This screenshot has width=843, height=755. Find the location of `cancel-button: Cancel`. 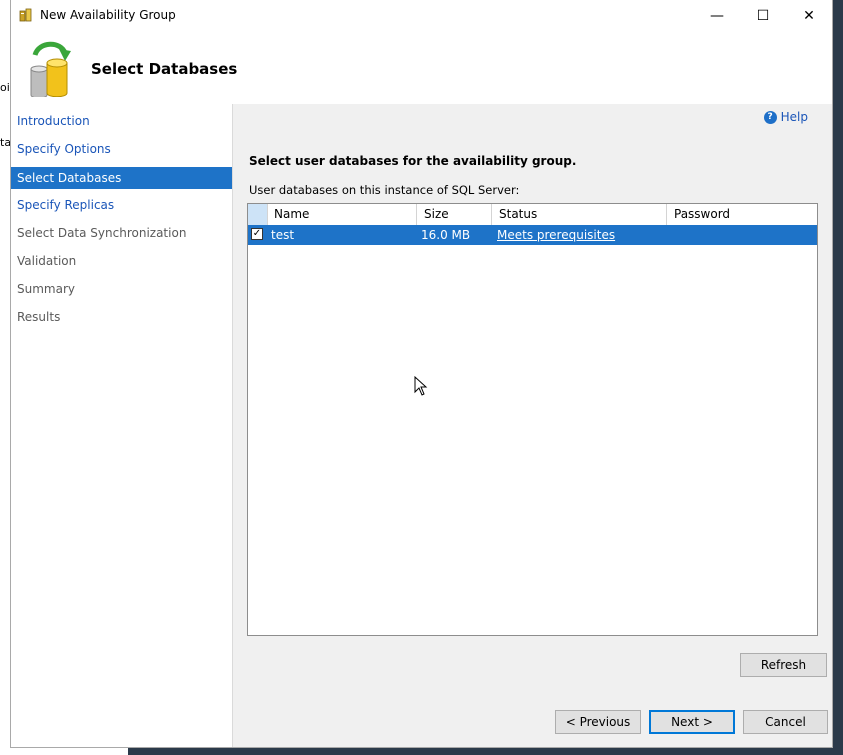

cancel-button: Cancel is located at coordinates (785, 722).